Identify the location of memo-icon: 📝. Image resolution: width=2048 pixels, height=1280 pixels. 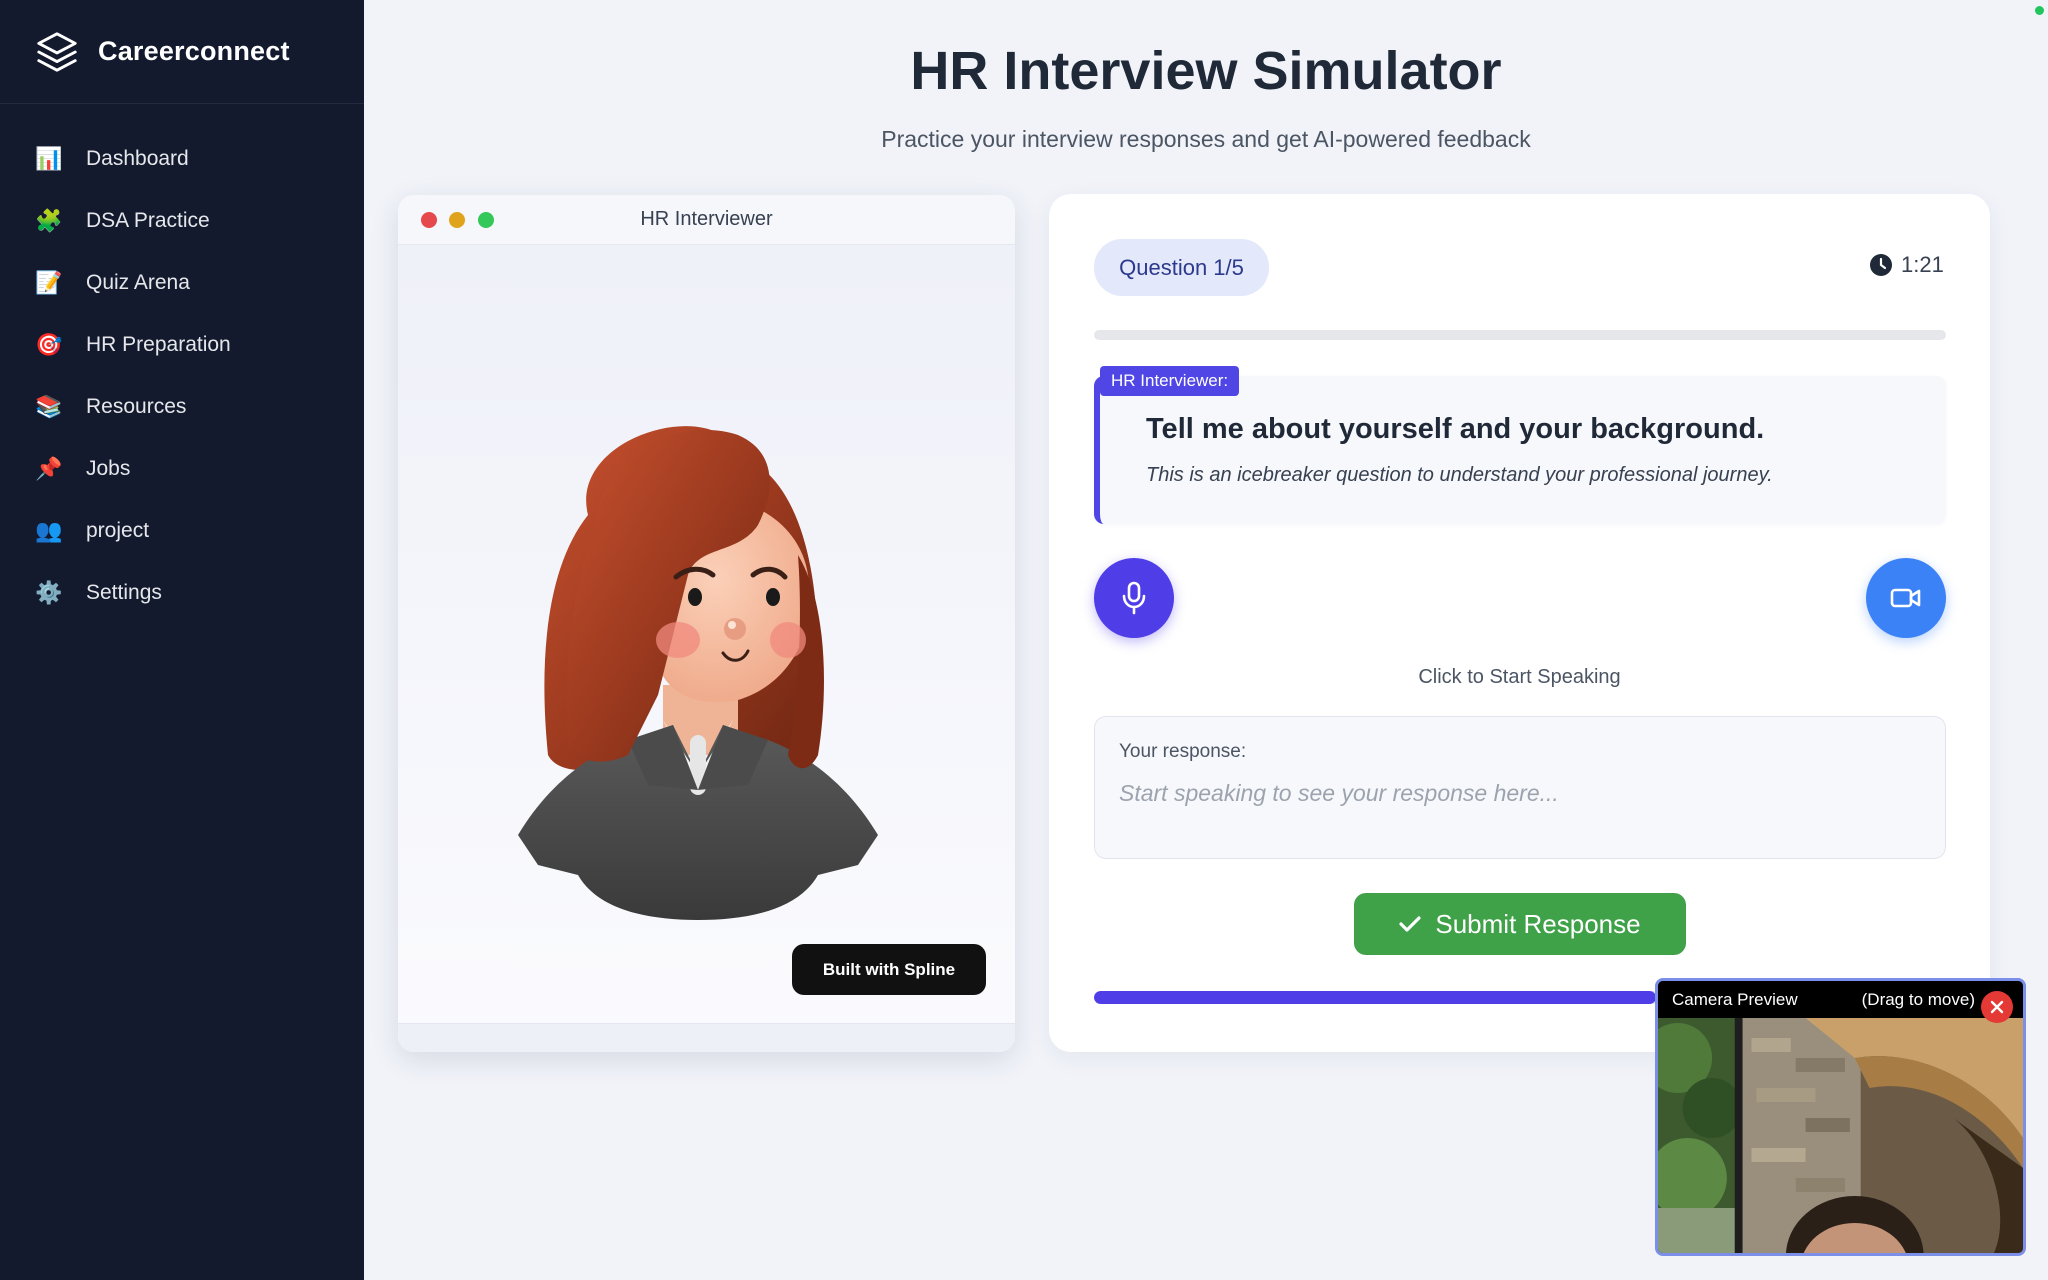
(49, 282).